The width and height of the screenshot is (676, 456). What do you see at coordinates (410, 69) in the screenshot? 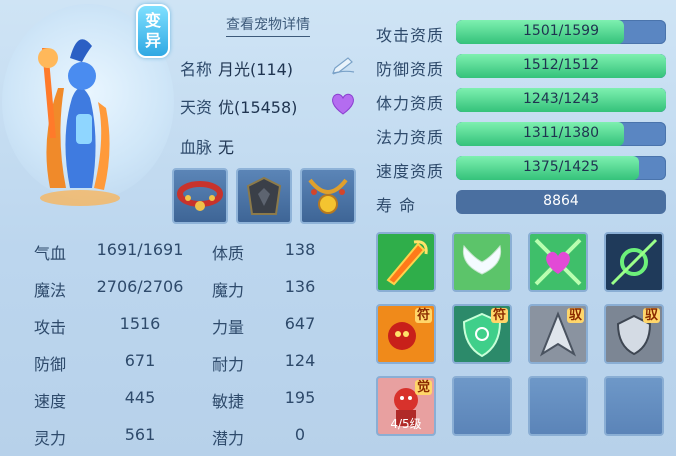
I see `aptitude-label: 防御资质` at bounding box center [410, 69].